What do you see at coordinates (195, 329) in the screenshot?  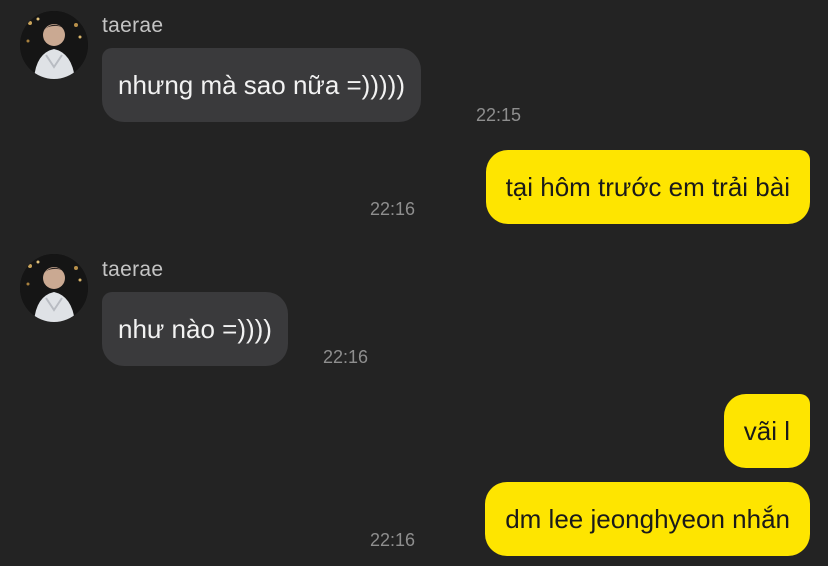 I see `incoming-message-bubble: như nào =))))` at bounding box center [195, 329].